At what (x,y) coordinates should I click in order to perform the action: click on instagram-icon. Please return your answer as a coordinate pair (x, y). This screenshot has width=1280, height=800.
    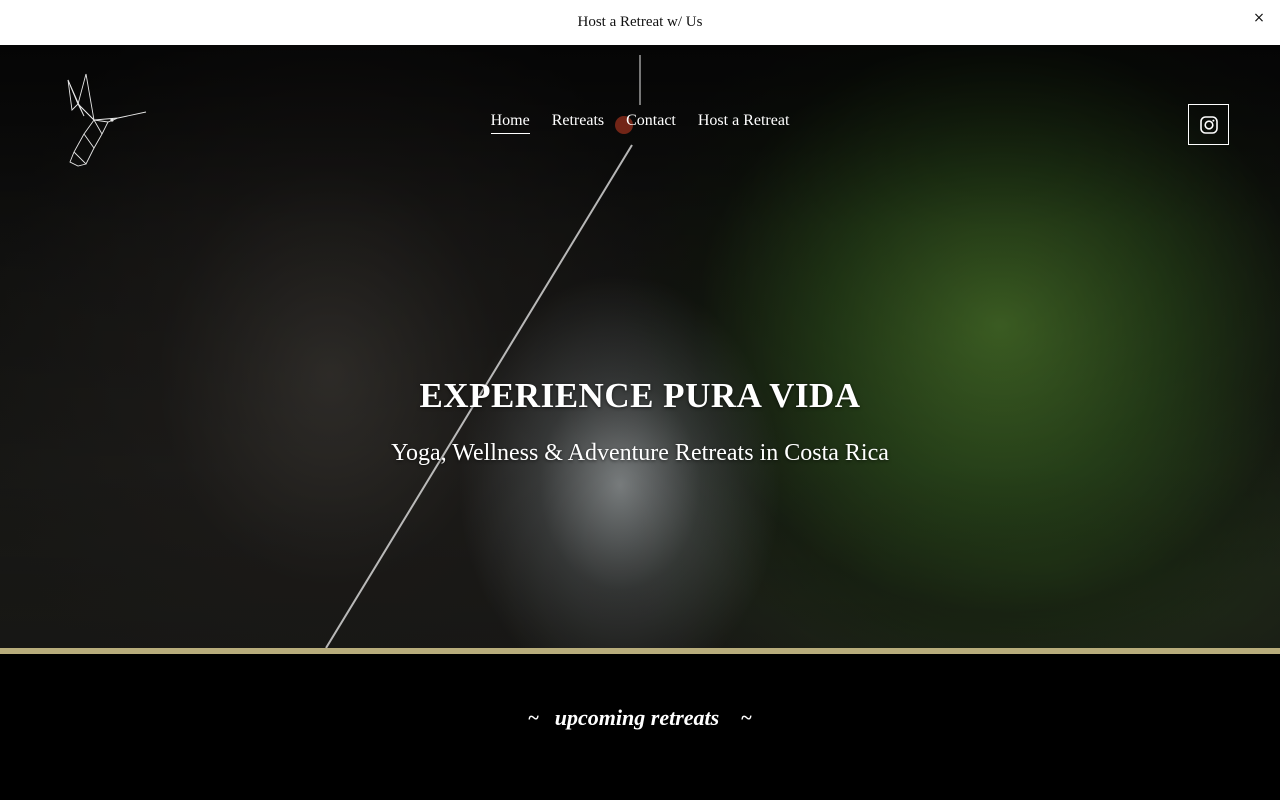
    Looking at the image, I should click on (1208, 124).